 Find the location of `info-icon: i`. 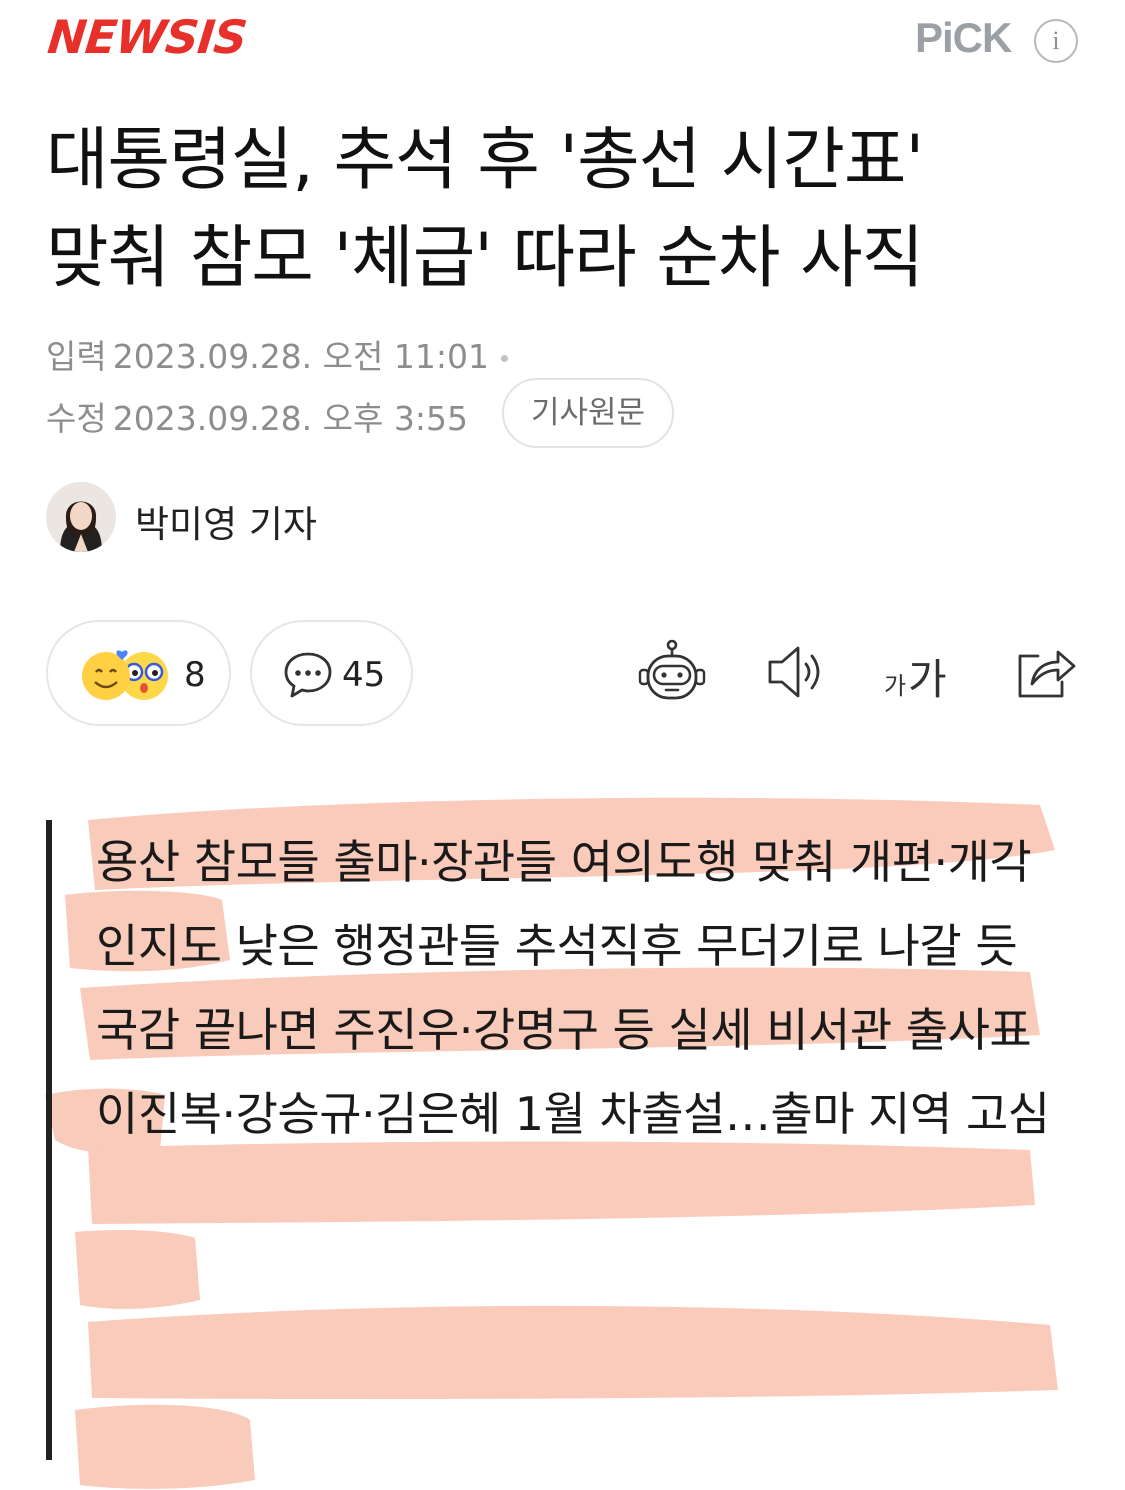

info-icon: i is located at coordinates (1056, 41).